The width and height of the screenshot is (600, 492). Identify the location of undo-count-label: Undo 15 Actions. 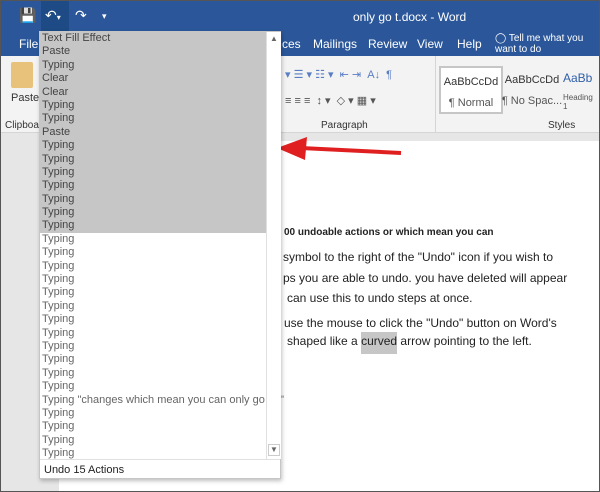
(160, 469).